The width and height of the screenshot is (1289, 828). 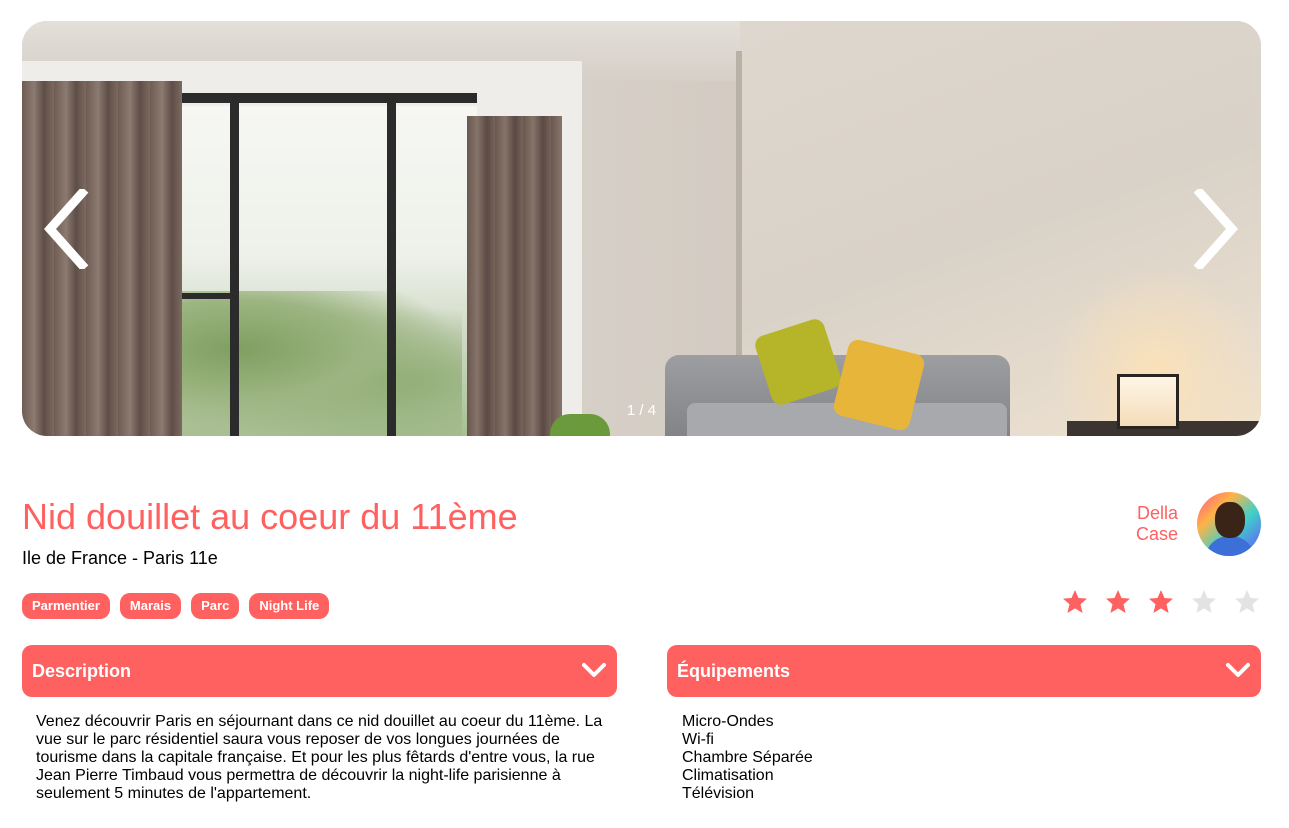 I want to click on host-name: Della Case, so click(x=1156, y=524).